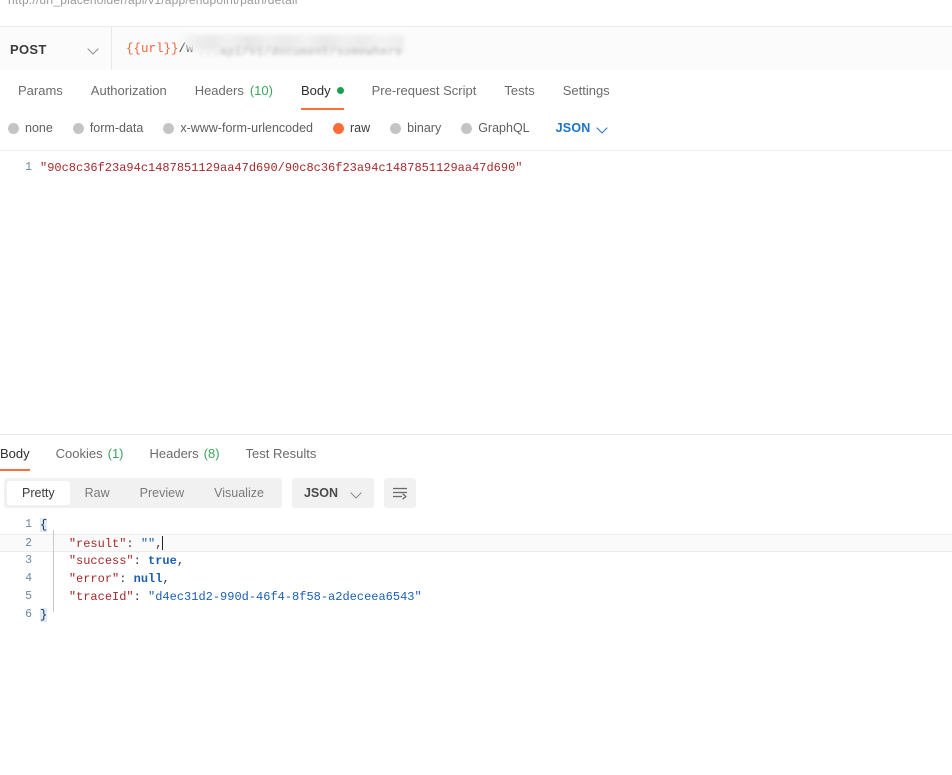 The width and height of the screenshot is (952, 775). I want to click on json-brace: {, so click(44, 525).